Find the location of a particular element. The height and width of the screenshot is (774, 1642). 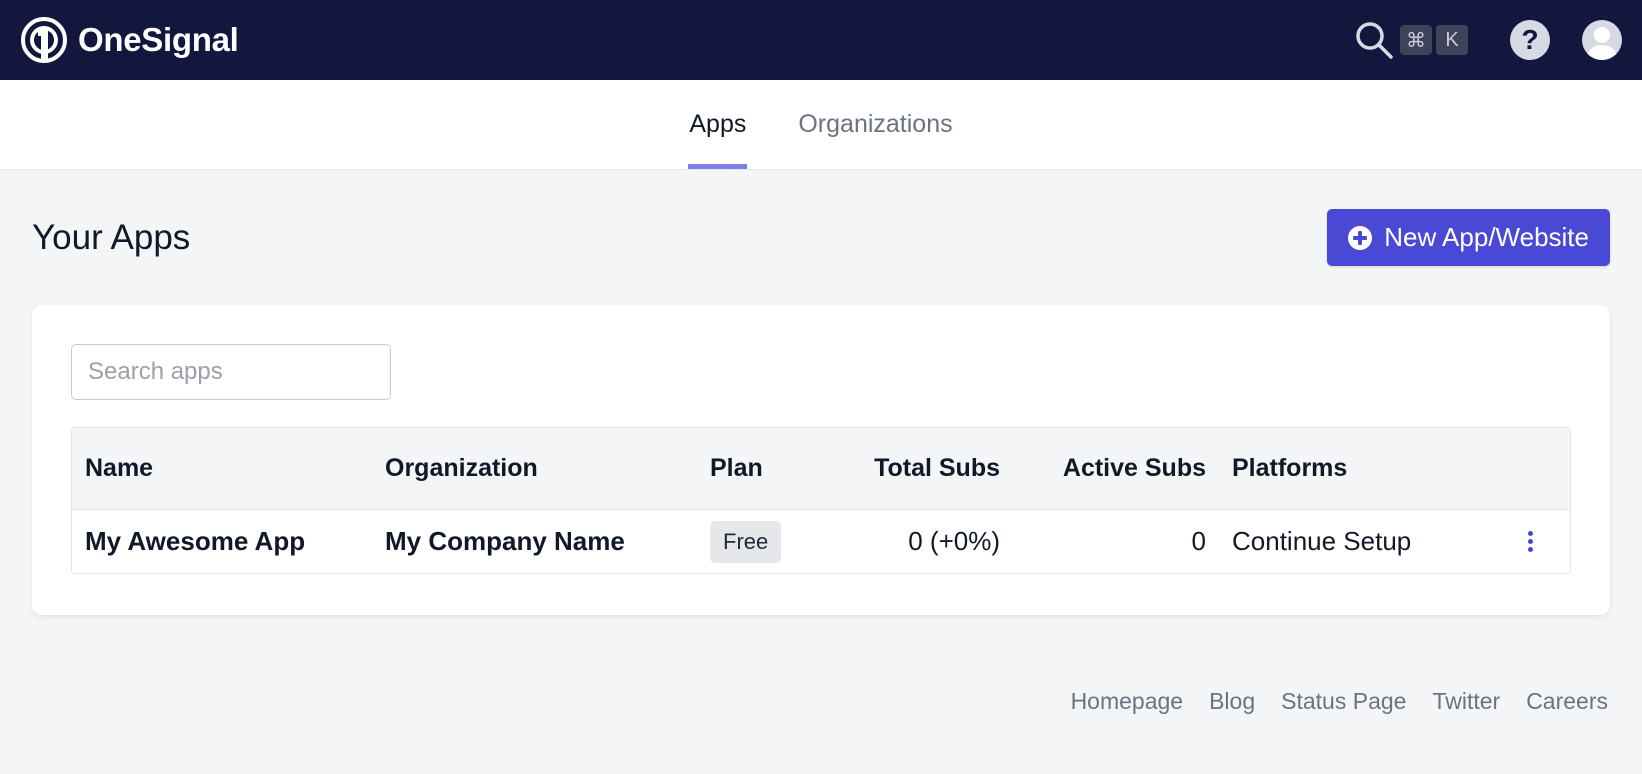

plan-badge: Free is located at coordinates (746, 541).